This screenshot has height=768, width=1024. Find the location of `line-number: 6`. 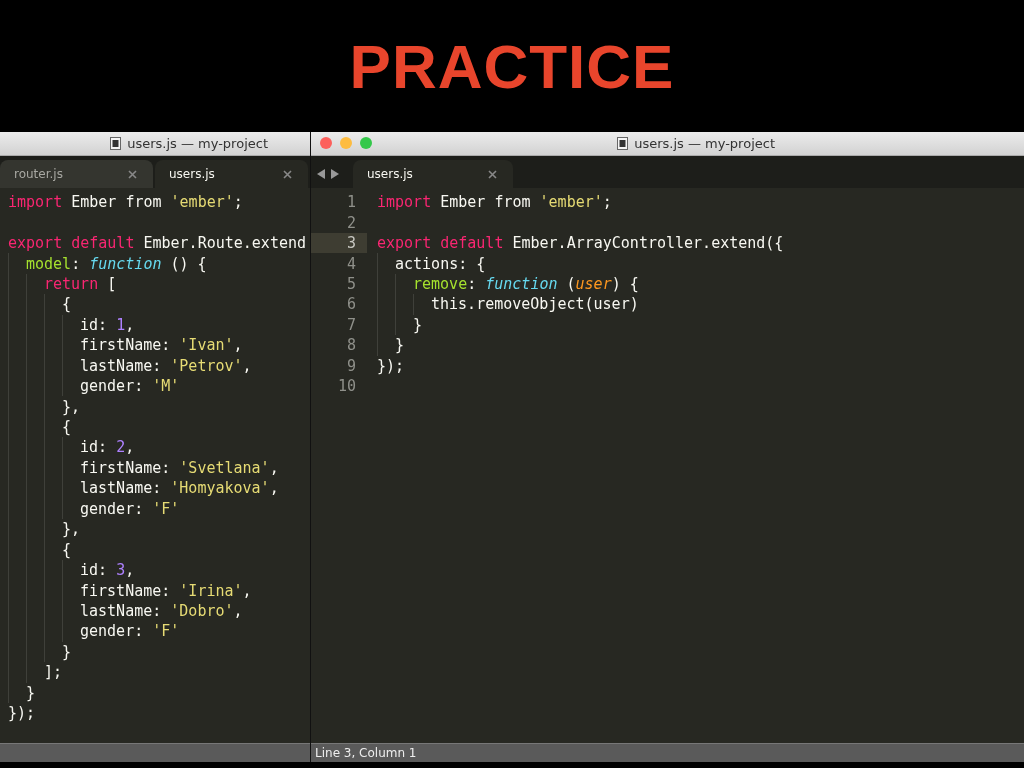

line-number: 6 is located at coordinates (351, 304).